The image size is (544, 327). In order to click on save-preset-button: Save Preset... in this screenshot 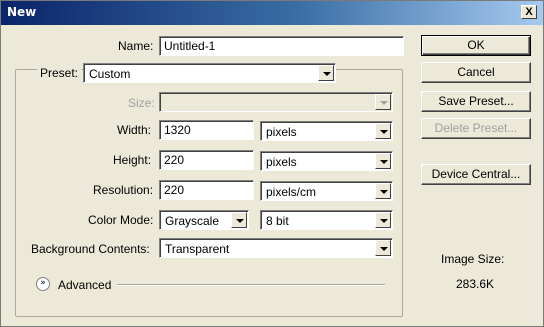, I will do `click(476, 101)`.